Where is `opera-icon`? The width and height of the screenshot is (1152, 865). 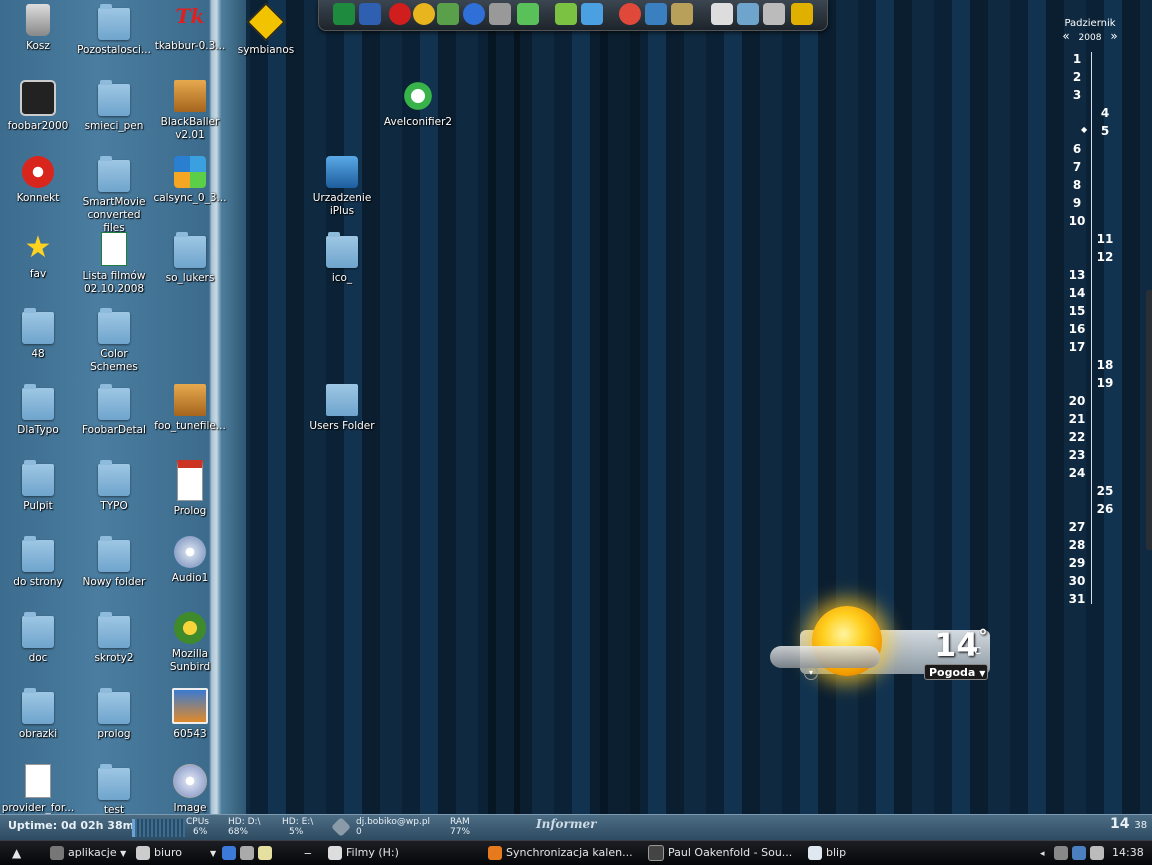
opera-icon is located at coordinates (400, 14).